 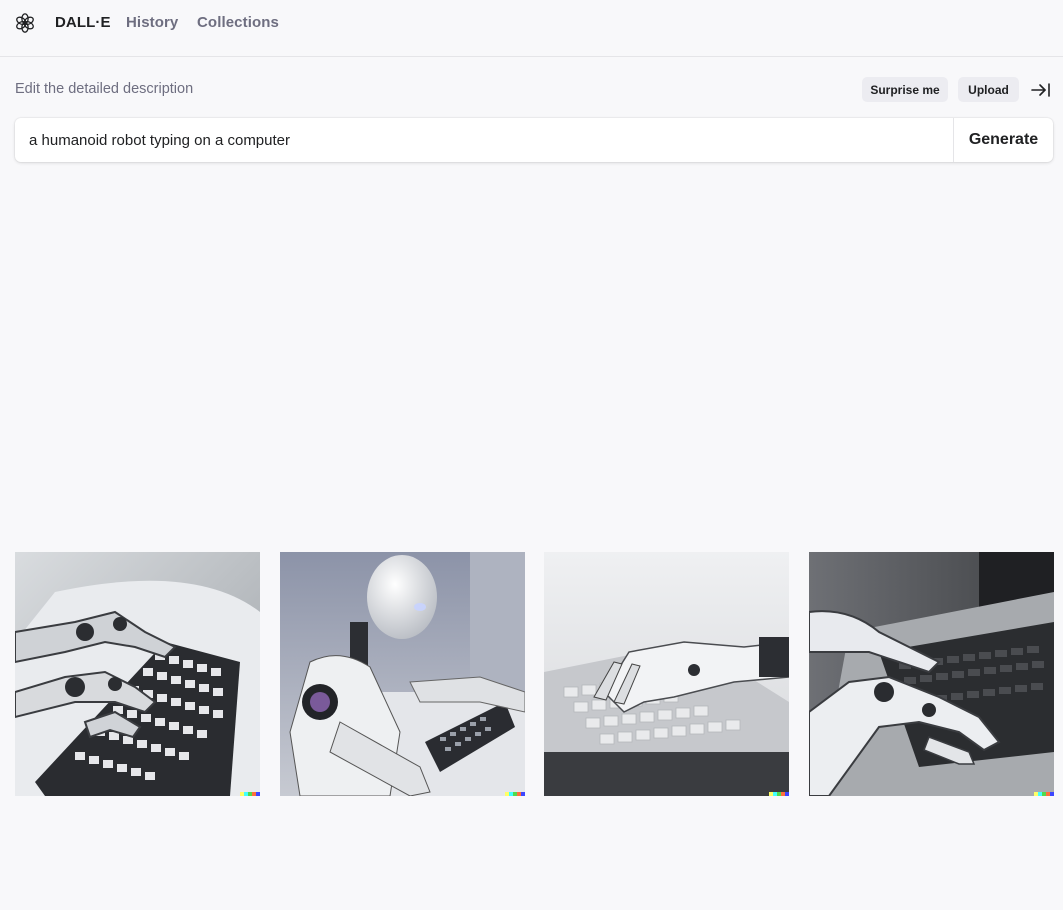 I want to click on openai-logo-icon, so click(x=25, y=23).